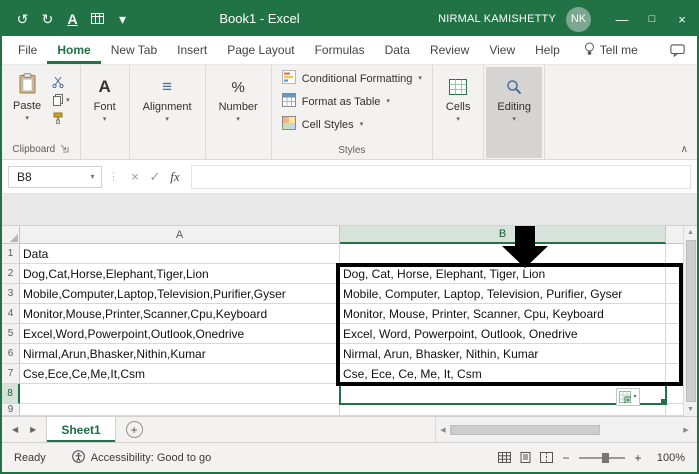 The height and width of the screenshot is (474, 699). What do you see at coordinates (458, 107) in the screenshot?
I see `cells-group-label: Cells` at bounding box center [458, 107].